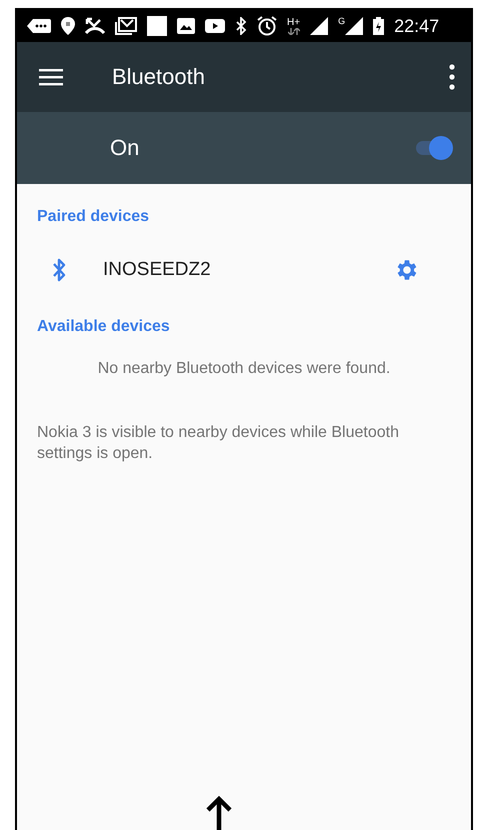  Describe the element at coordinates (342, 21) in the screenshot. I see `network-type-label: G` at that location.